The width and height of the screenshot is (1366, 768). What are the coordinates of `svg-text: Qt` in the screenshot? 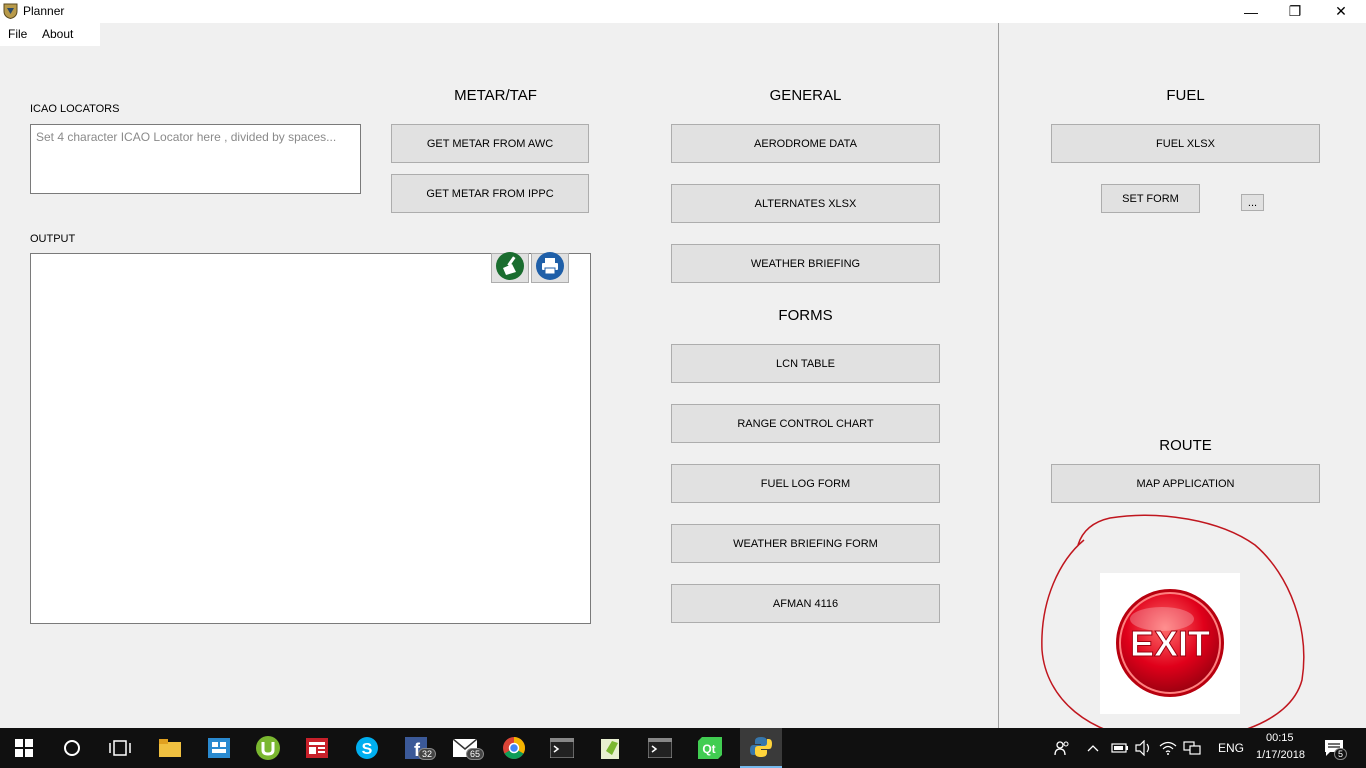 It's located at (708, 749).